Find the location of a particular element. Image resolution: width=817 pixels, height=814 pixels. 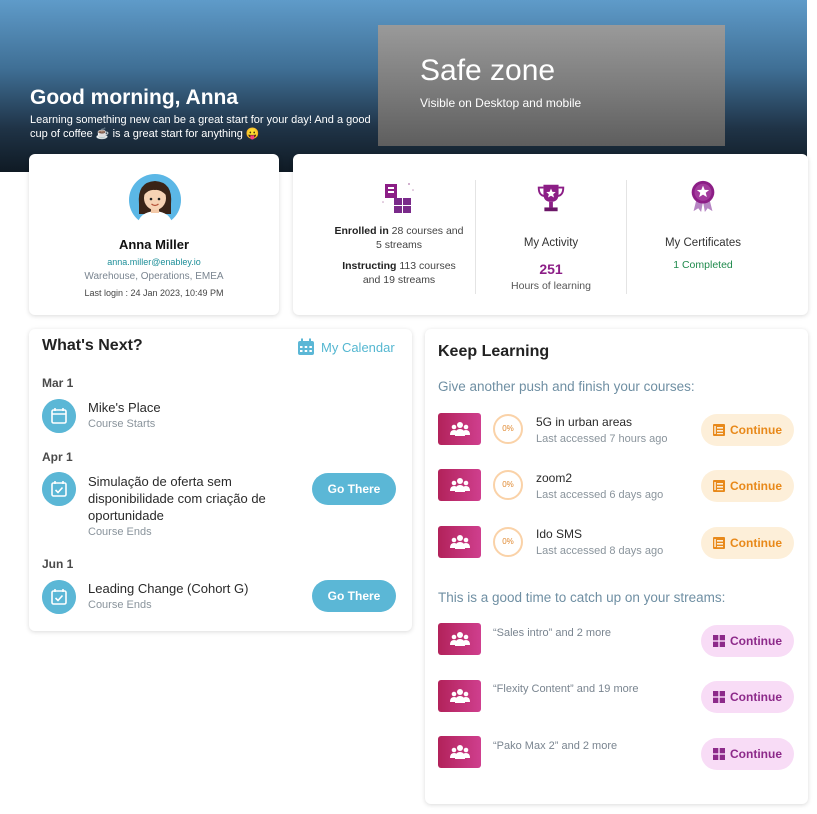

activity-hours-label: Hours of learning is located at coordinates (551, 286).